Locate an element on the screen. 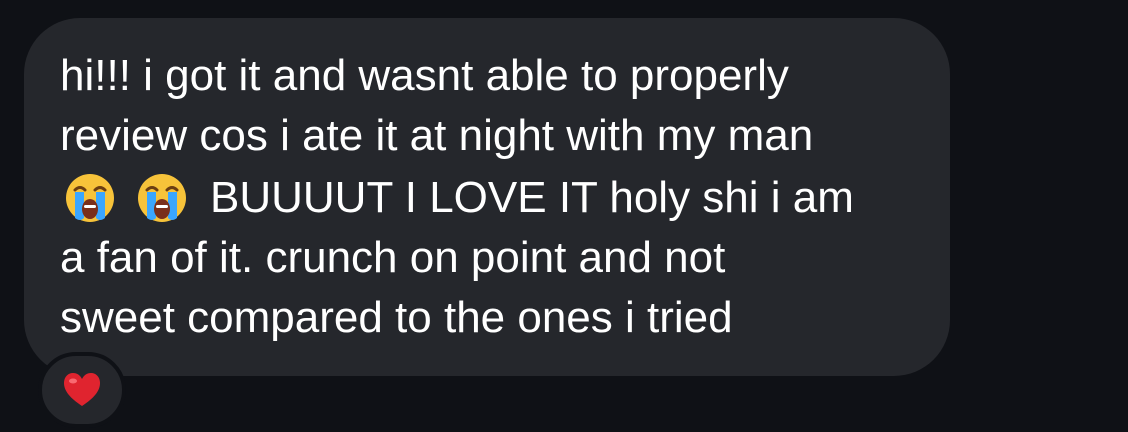 The width and height of the screenshot is (1128, 432). message-line: a fan of it. crunch on point and not is located at coordinates (393, 257).